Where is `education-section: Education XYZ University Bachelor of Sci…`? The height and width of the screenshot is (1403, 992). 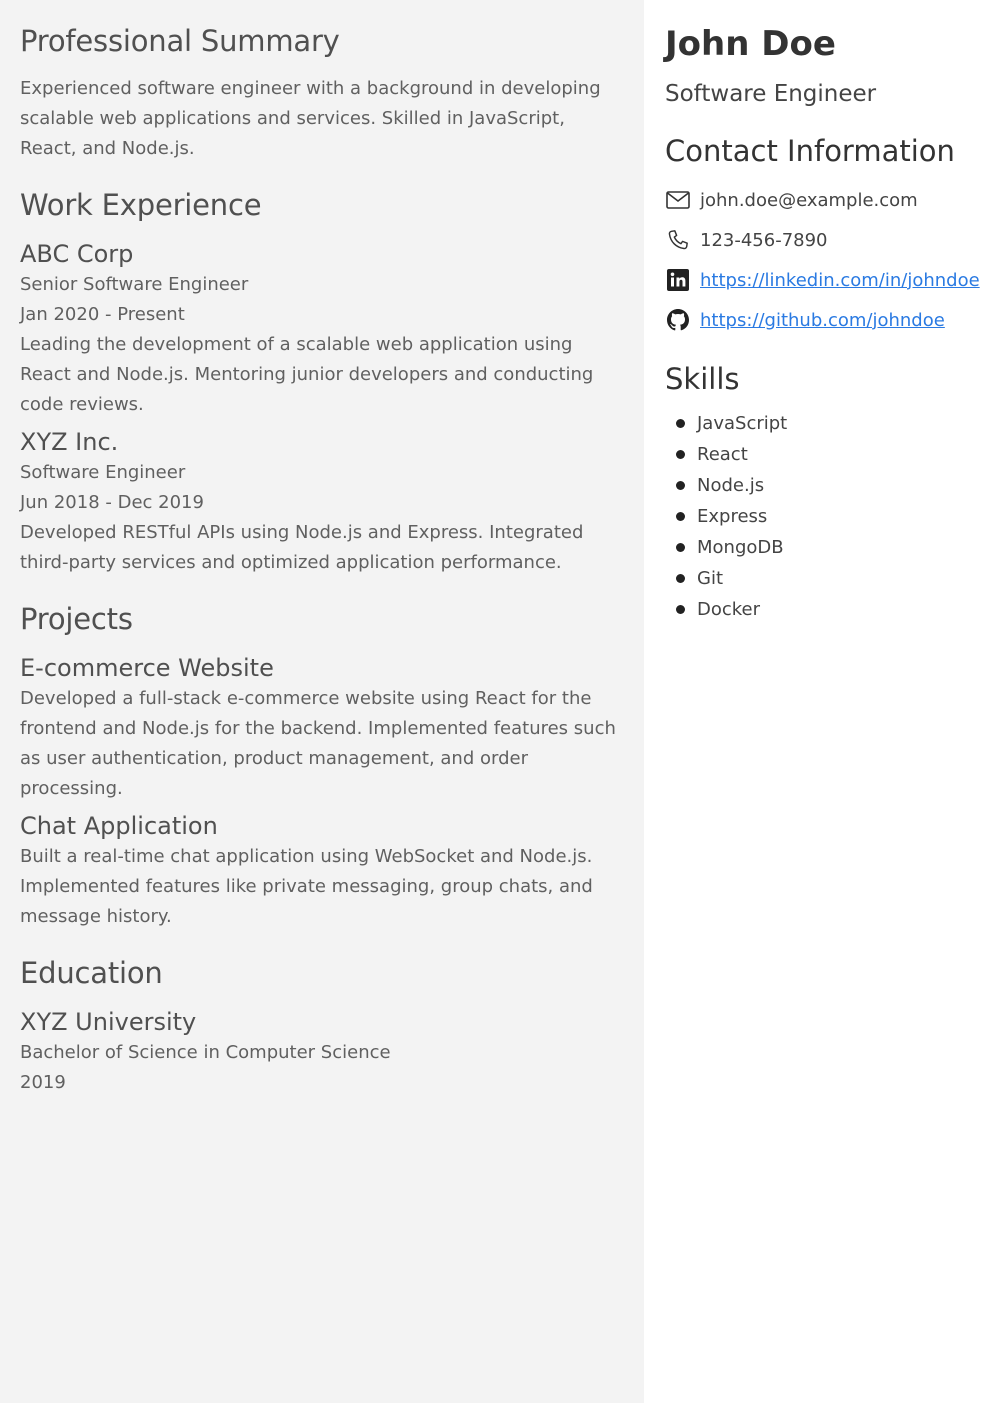 education-section: Education XYZ University Bachelor of Sci… is located at coordinates (322, 1026).